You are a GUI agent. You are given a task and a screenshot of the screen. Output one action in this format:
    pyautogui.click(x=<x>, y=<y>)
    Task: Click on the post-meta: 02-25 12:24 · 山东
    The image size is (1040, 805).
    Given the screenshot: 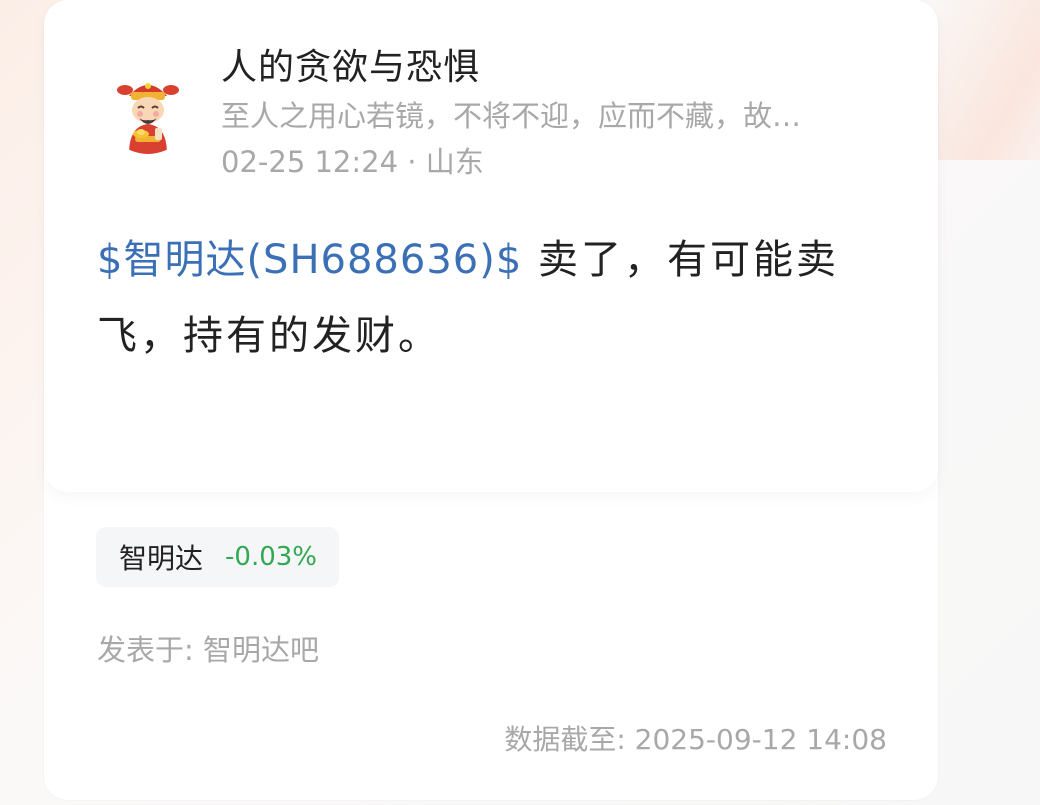 What is the action you would take?
    pyautogui.click(x=352, y=160)
    